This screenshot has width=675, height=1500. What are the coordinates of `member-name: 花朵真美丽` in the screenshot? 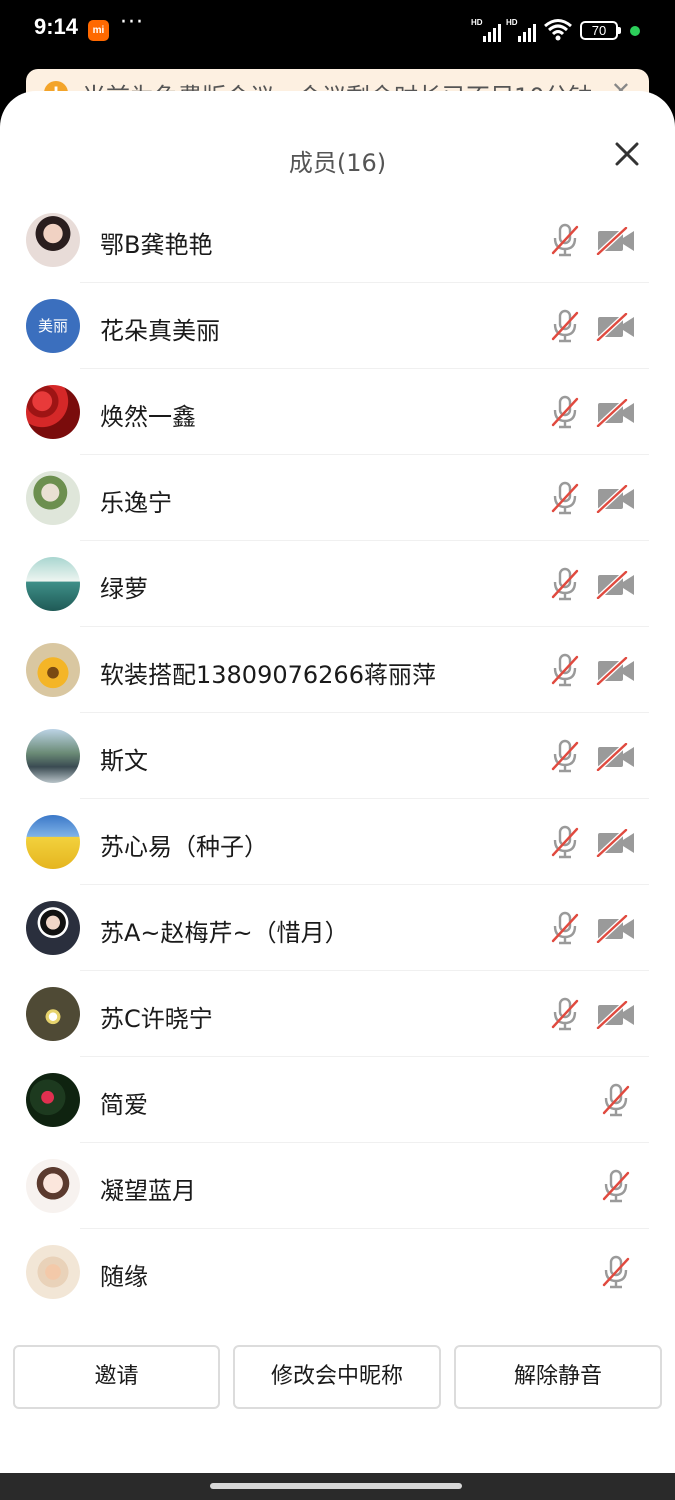 It's located at (160, 331).